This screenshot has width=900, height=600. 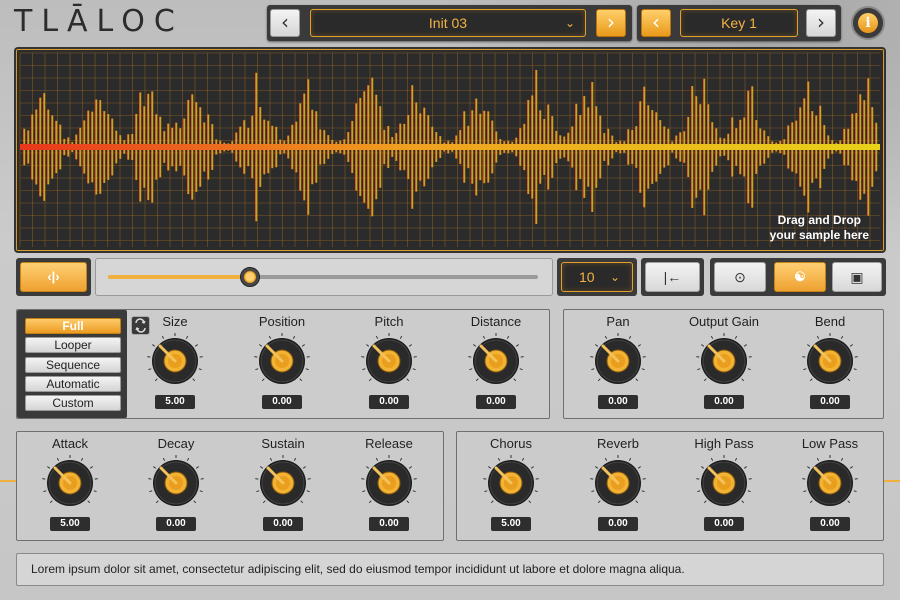 What do you see at coordinates (511, 524) in the screenshot?
I see `chorus-value: 5.00` at bounding box center [511, 524].